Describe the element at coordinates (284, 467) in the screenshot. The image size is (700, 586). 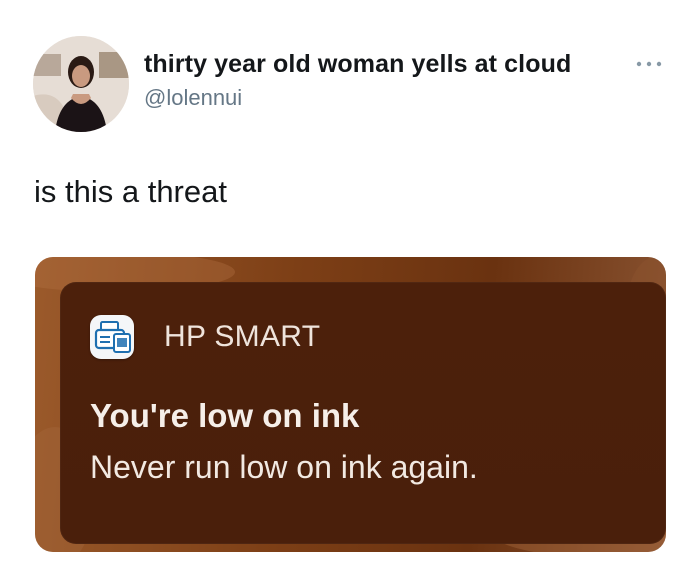
I see `notification-body: Never run low on ink again.` at that location.